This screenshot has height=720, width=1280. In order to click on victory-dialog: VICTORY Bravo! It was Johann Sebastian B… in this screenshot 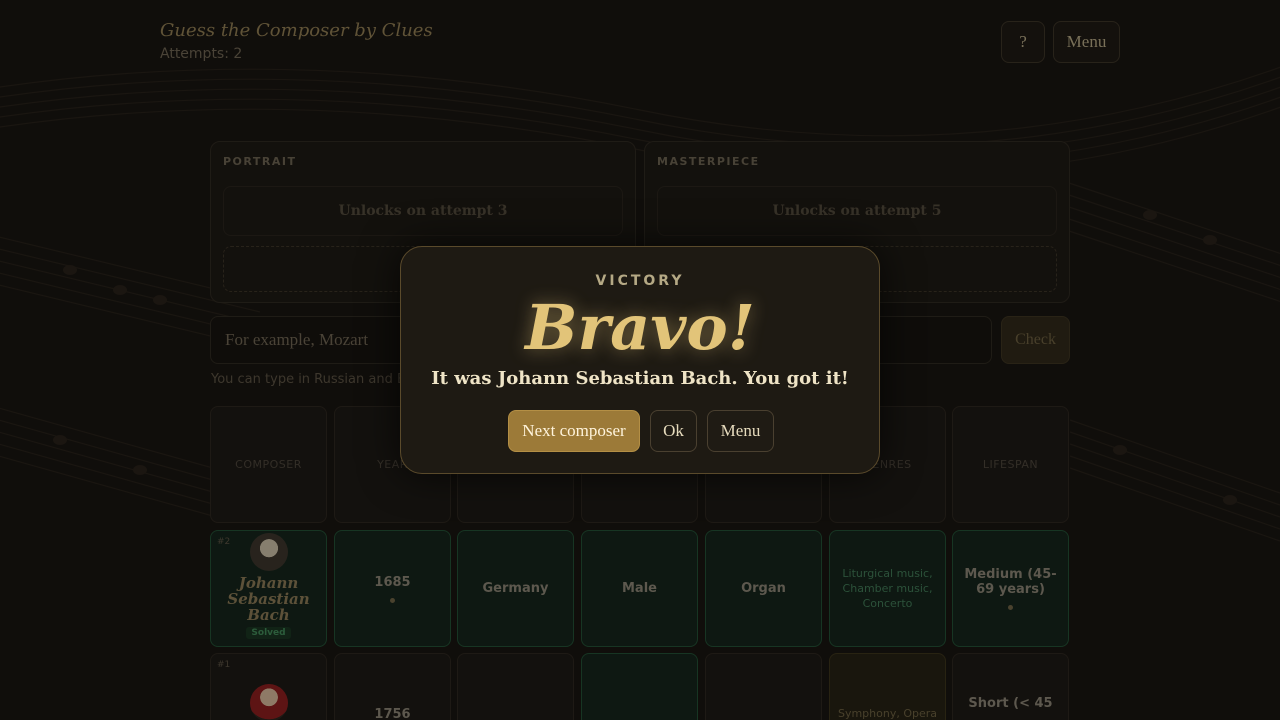, I will do `click(640, 360)`.